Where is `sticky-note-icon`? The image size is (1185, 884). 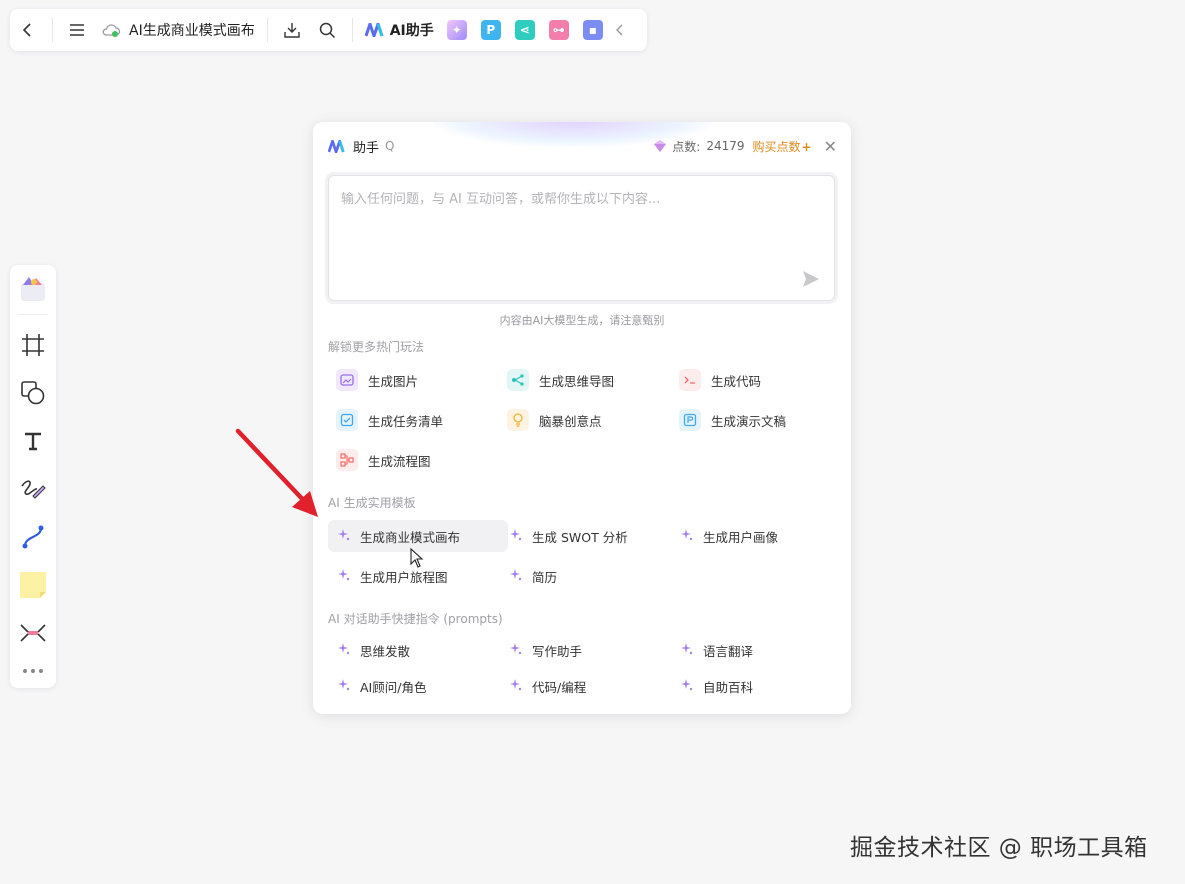 sticky-note-icon is located at coordinates (33, 585).